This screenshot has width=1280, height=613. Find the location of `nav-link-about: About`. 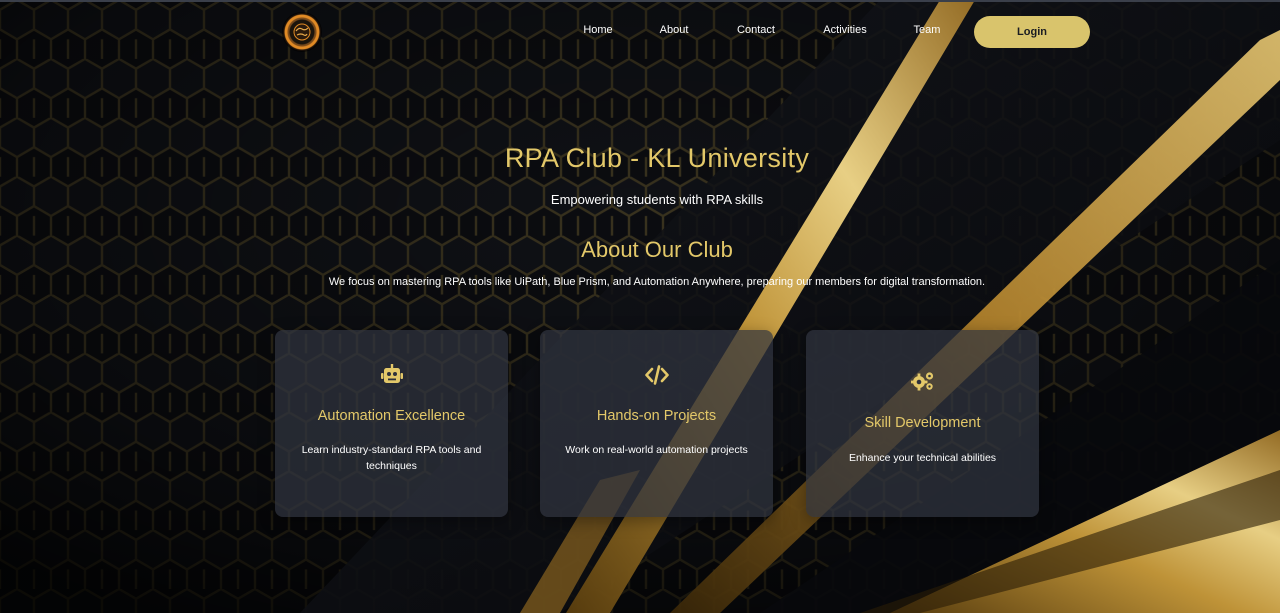

nav-link-about: About is located at coordinates (674, 30).